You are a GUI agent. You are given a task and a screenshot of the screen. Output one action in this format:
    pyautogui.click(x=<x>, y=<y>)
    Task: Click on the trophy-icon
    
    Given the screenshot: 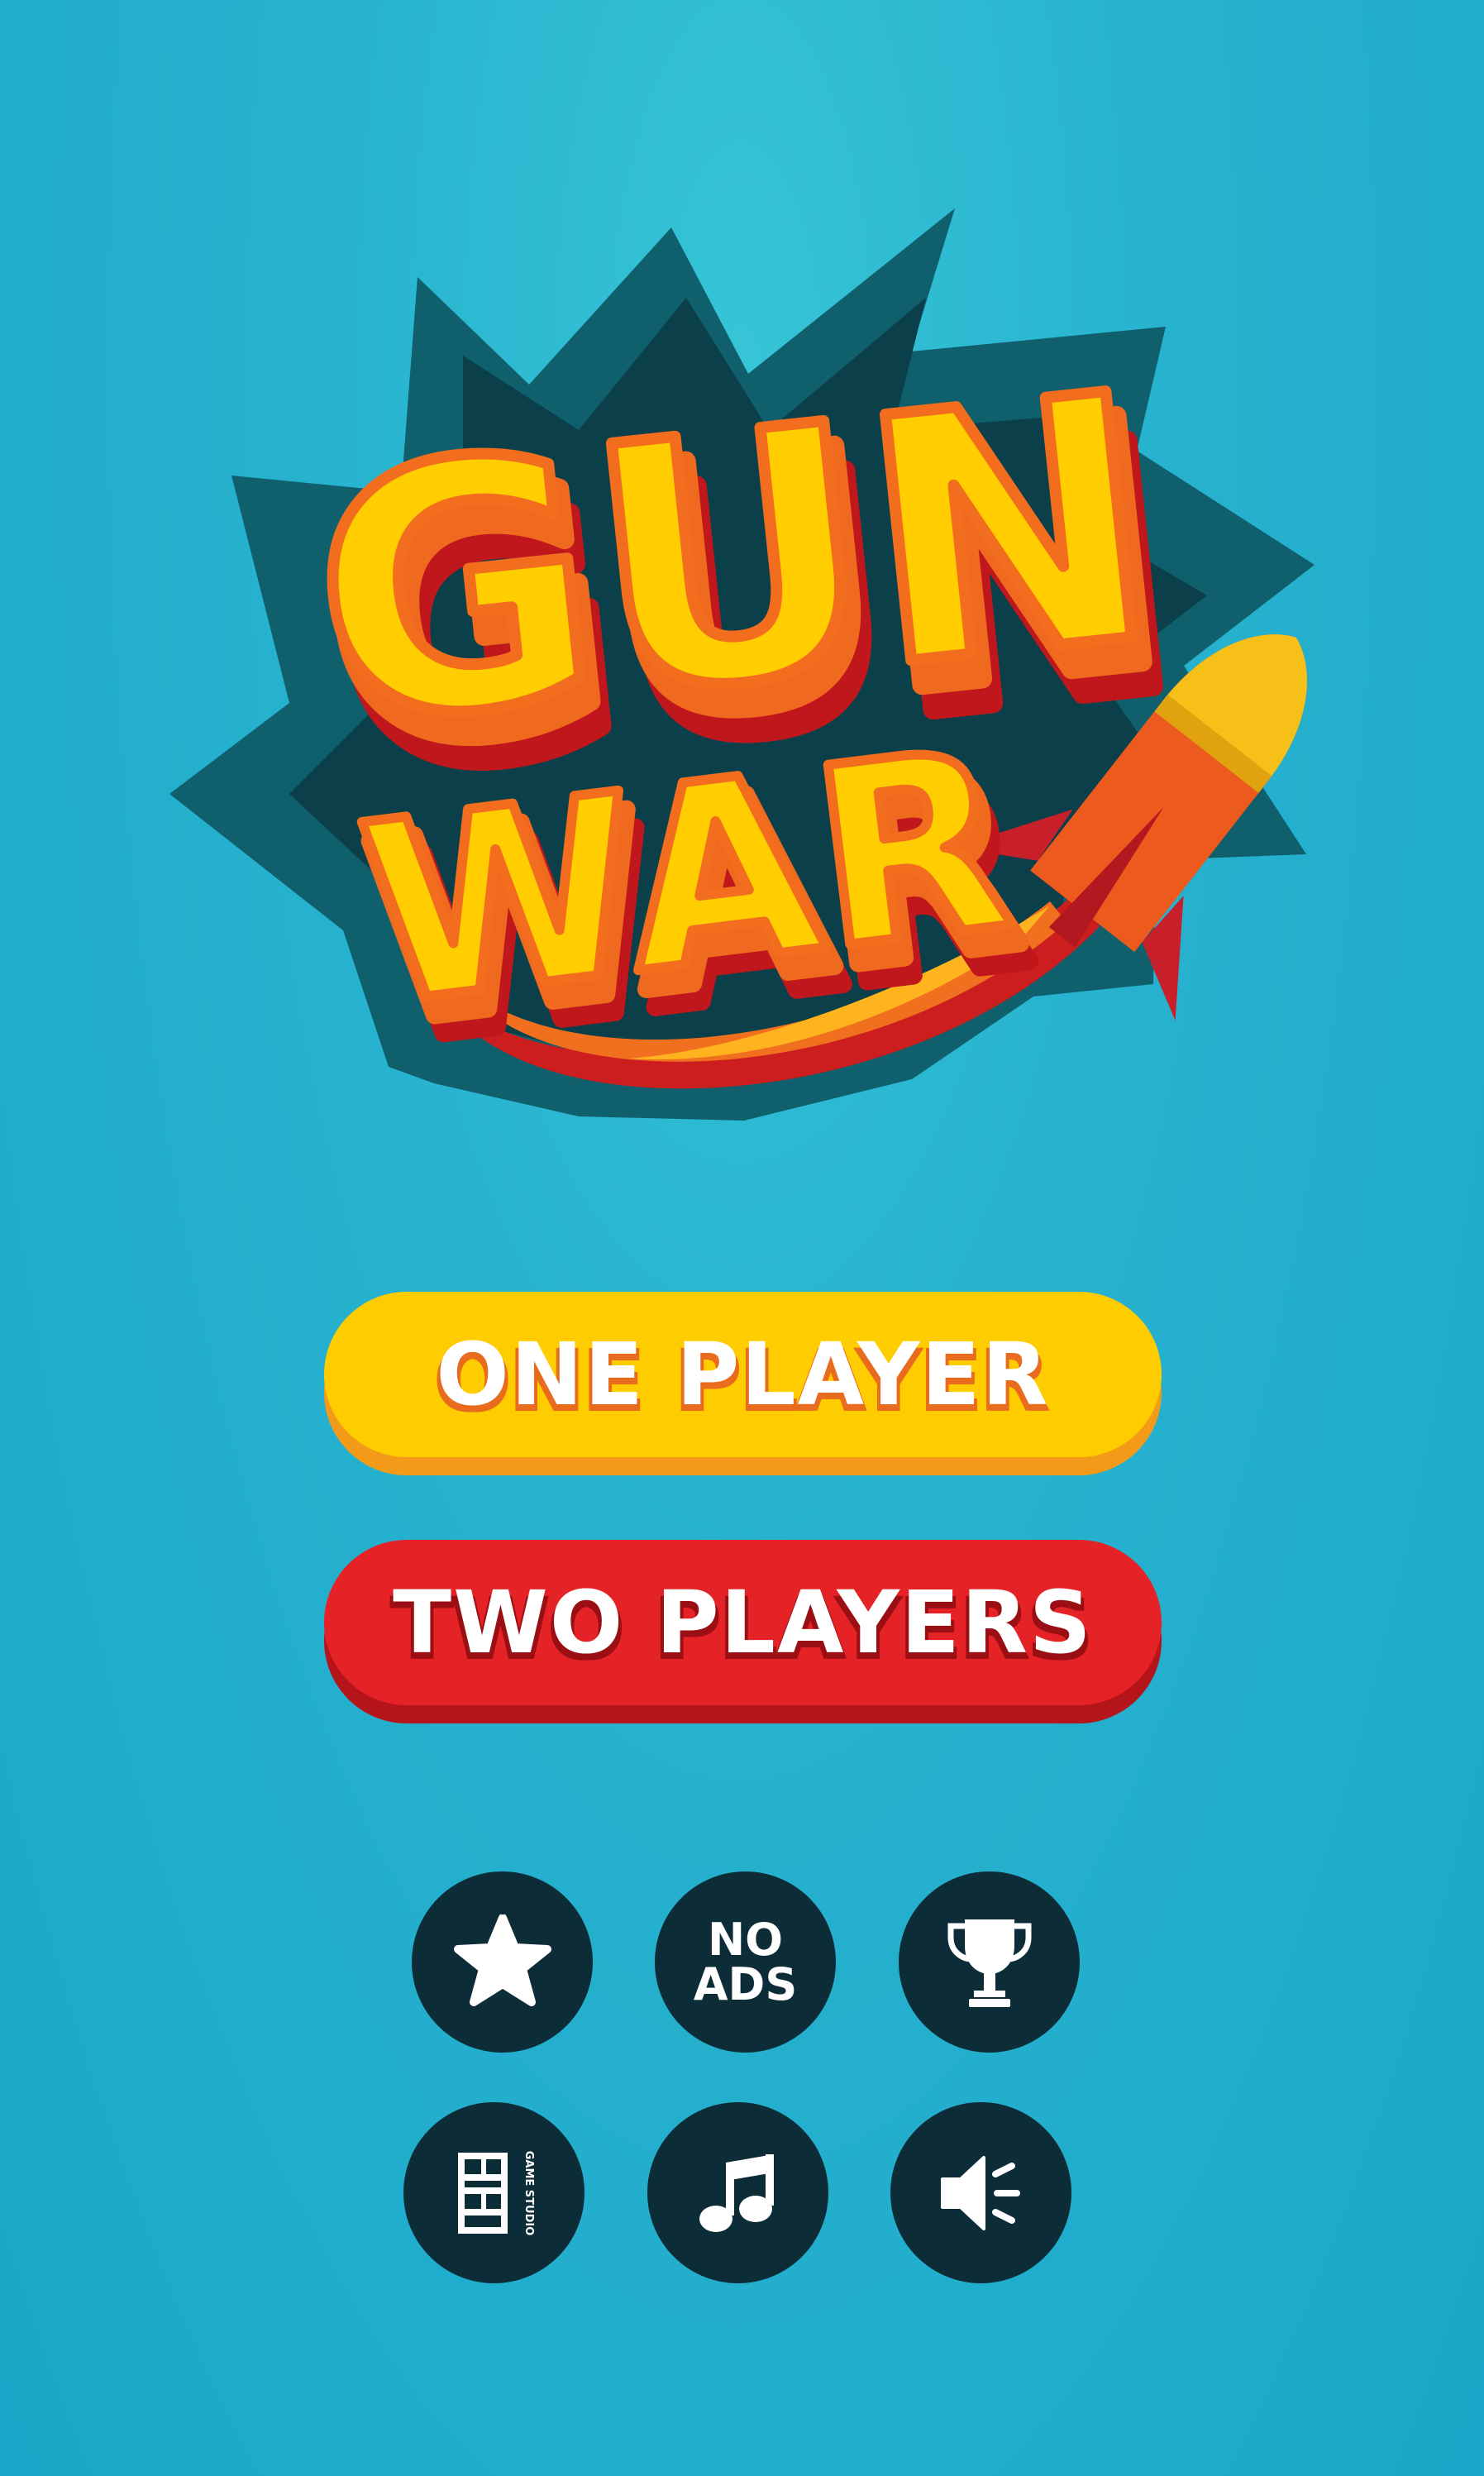 What is the action you would take?
    pyautogui.click(x=989, y=1963)
    